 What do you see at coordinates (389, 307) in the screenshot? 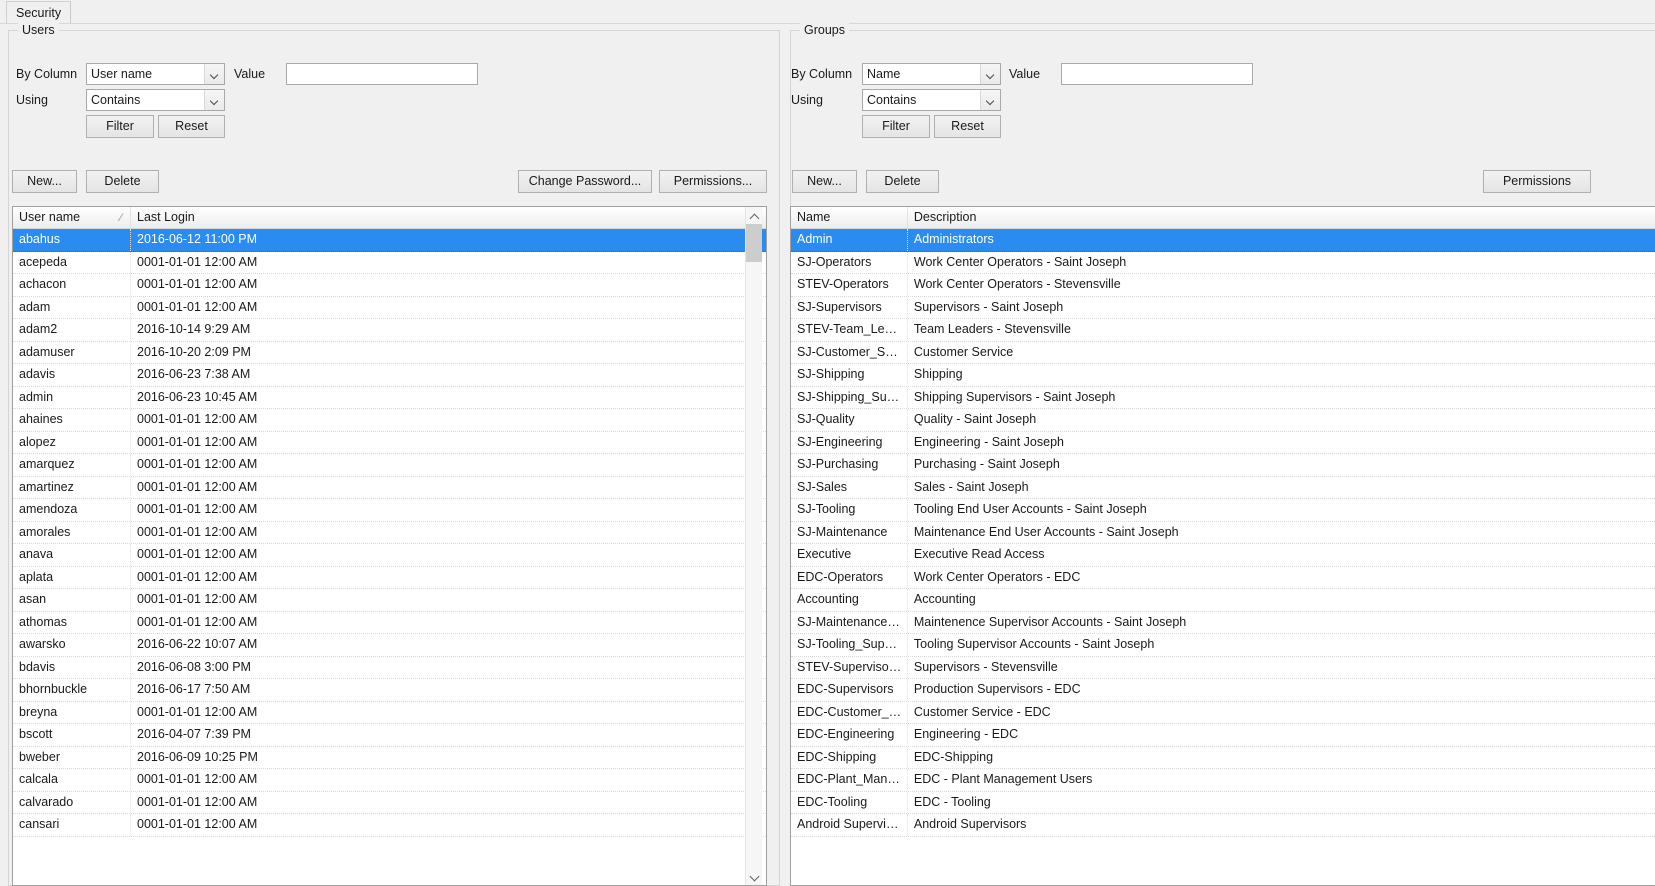
I see `users-table-row: adam 0001-01-01 12:00 AM` at bounding box center [389, 307].